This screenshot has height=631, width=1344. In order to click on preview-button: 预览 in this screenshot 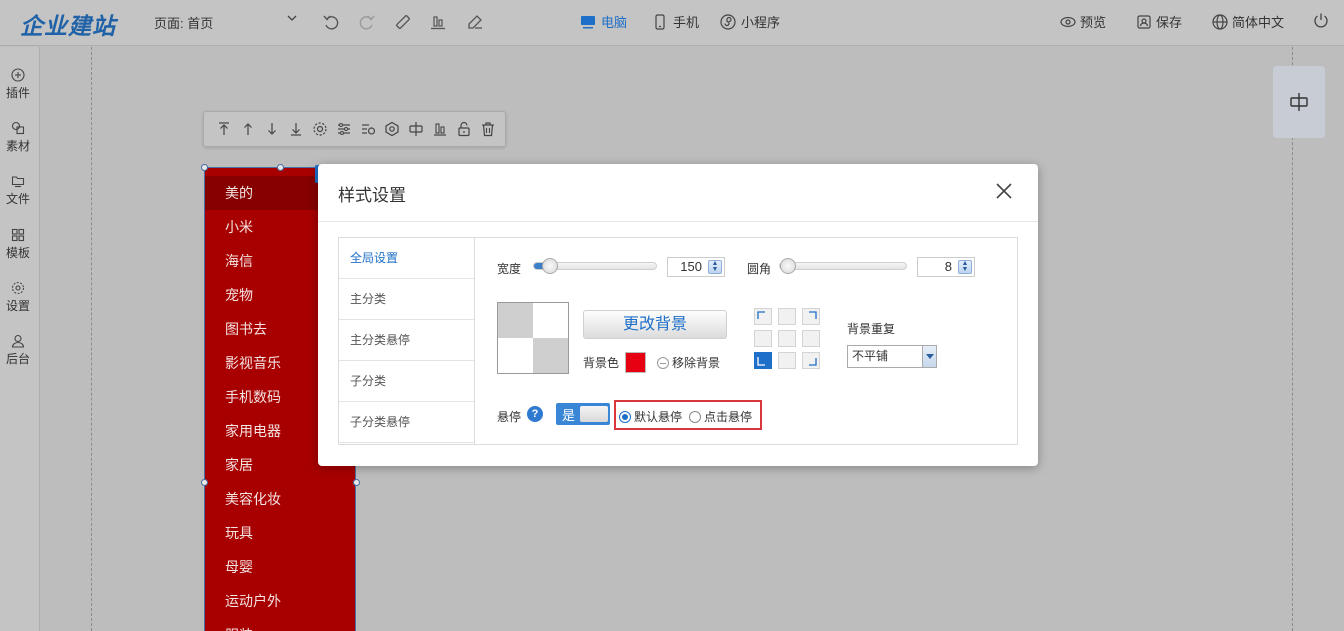, I will do `click(1083, 21)`.